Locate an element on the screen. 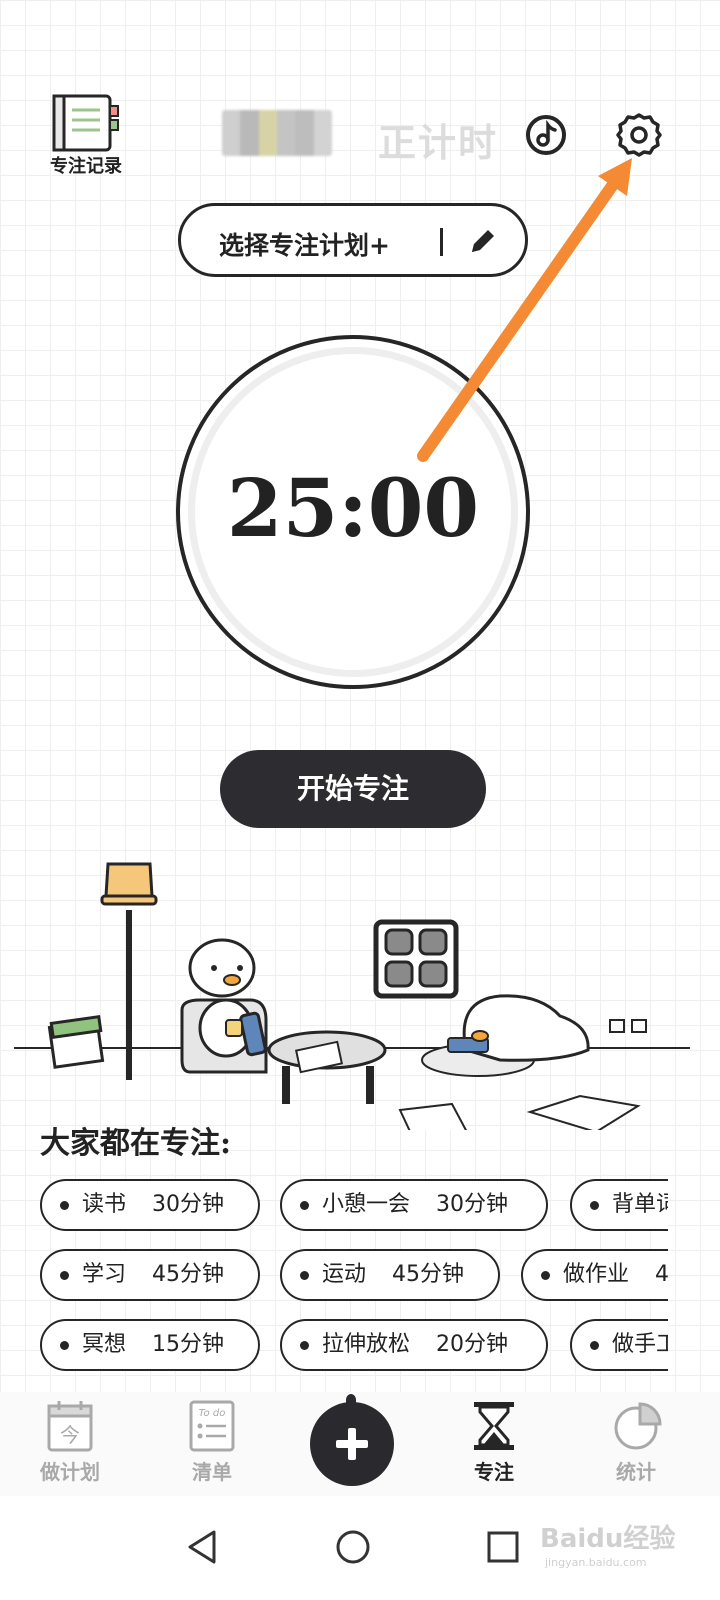 This screenshot has height=1600, width=720. nav-item-todo: To do 清单 is located at coordinates (212, 1444).